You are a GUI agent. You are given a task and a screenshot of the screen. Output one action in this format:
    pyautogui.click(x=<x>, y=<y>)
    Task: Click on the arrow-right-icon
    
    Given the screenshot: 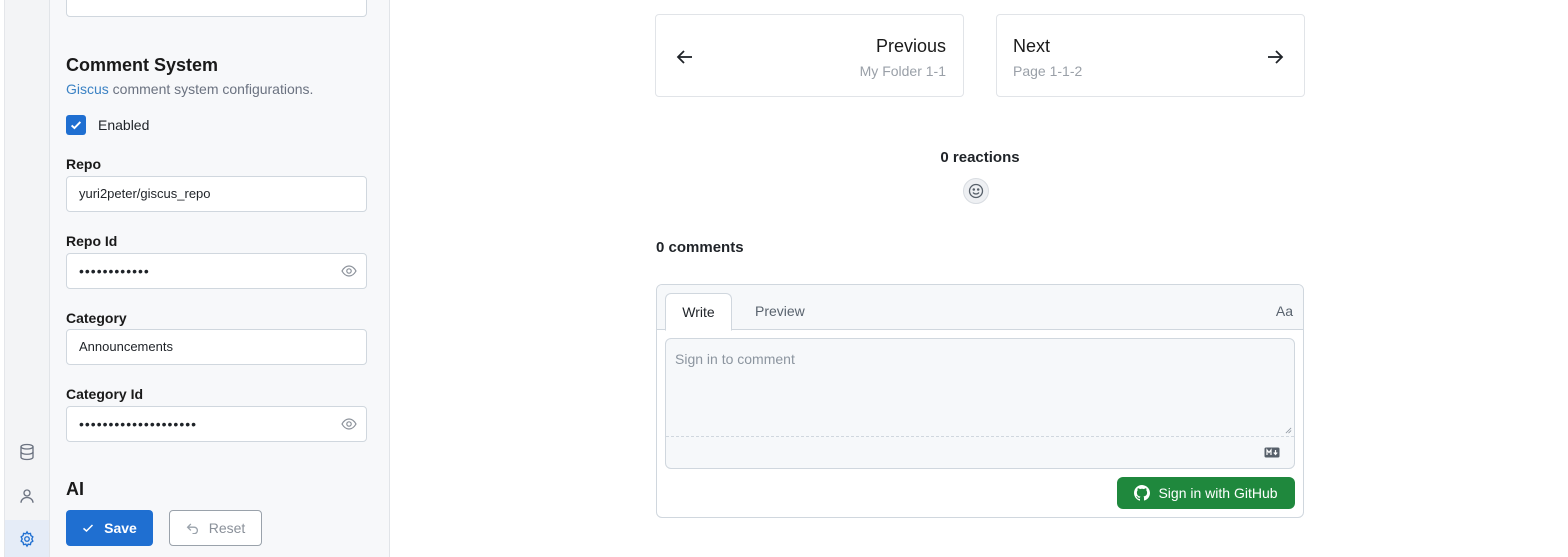 What is the action you would take?
    pyautogui.click(x=1276, y=57)
    